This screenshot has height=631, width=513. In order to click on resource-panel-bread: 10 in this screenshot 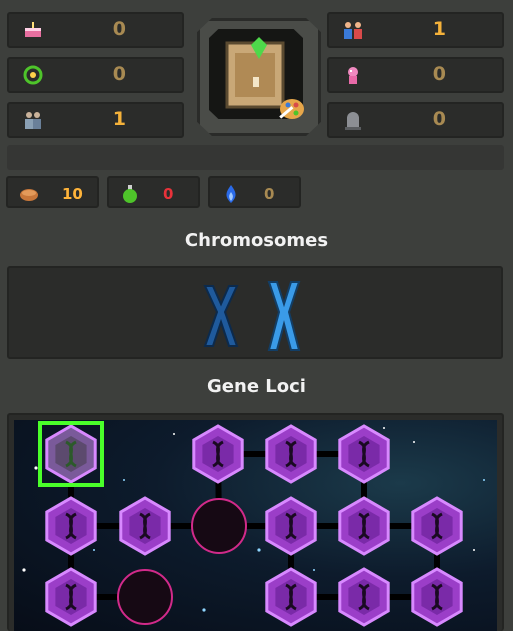, I will do `click(52, 192)`.